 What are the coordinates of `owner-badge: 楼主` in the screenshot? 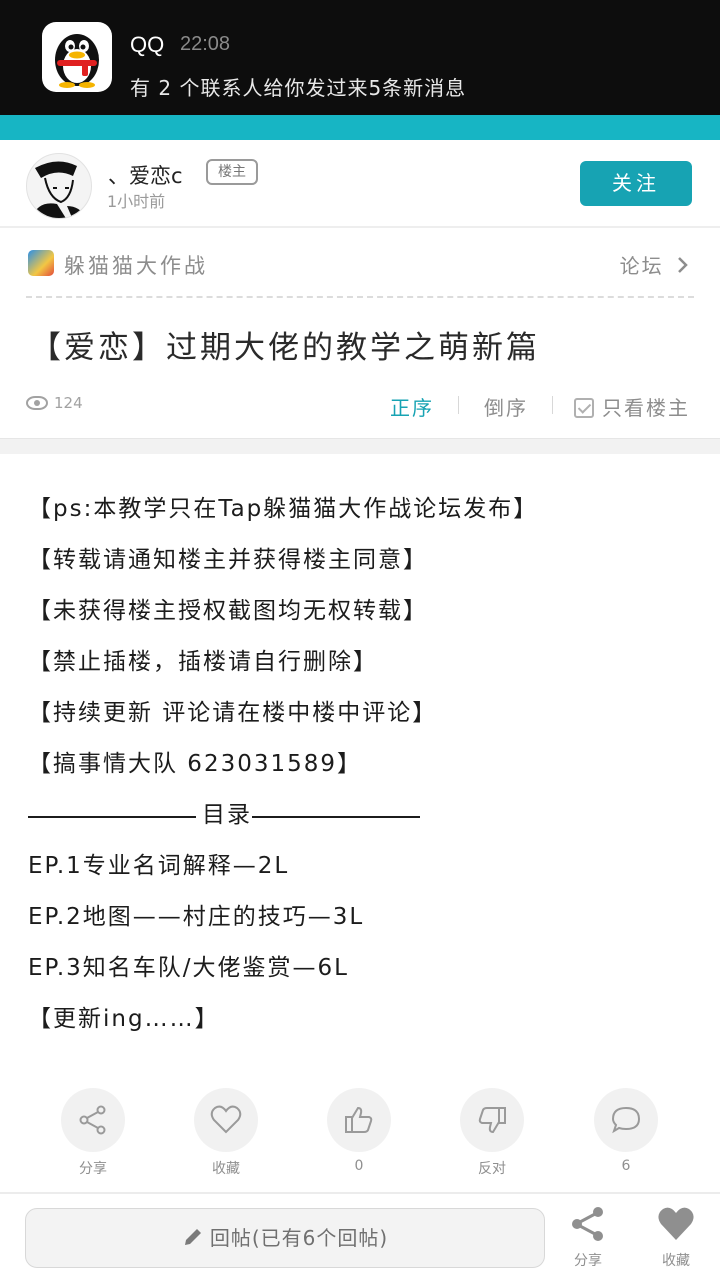 It's located at (232, 172).